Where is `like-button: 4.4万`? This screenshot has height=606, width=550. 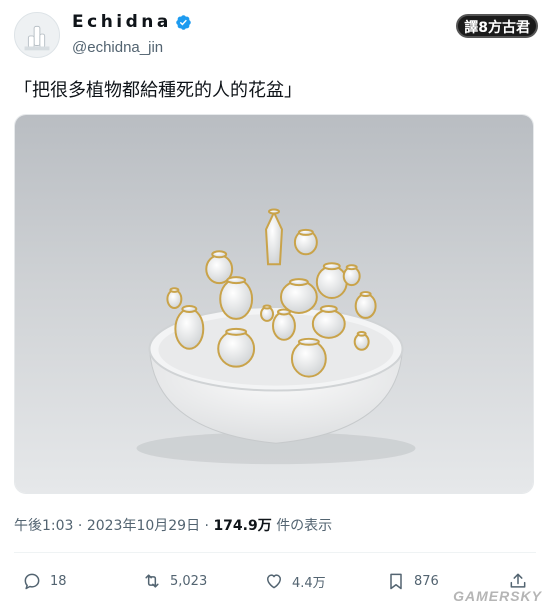
like-button: 4.4万 is located at coordinates (295, 581).